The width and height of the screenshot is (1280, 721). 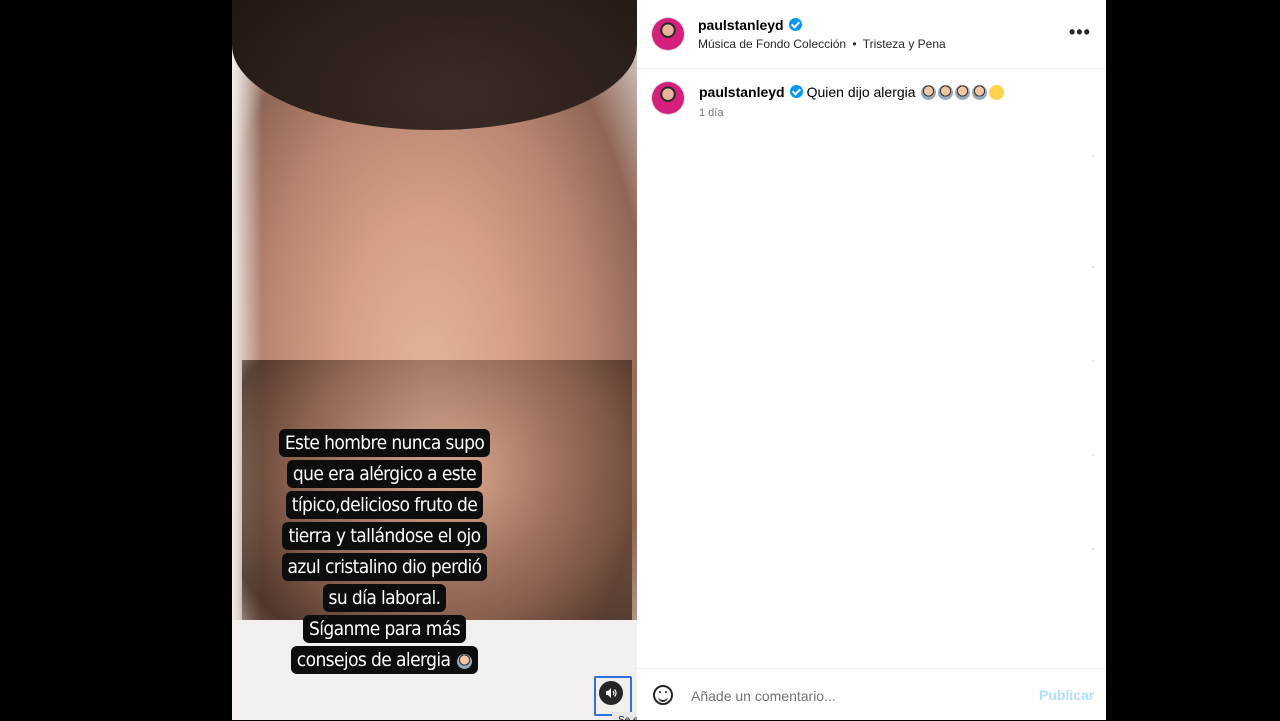 What do you see at coordinates (668, 34) in the screenshot?
I see `author-avatar` at bounding box center [668, 34].